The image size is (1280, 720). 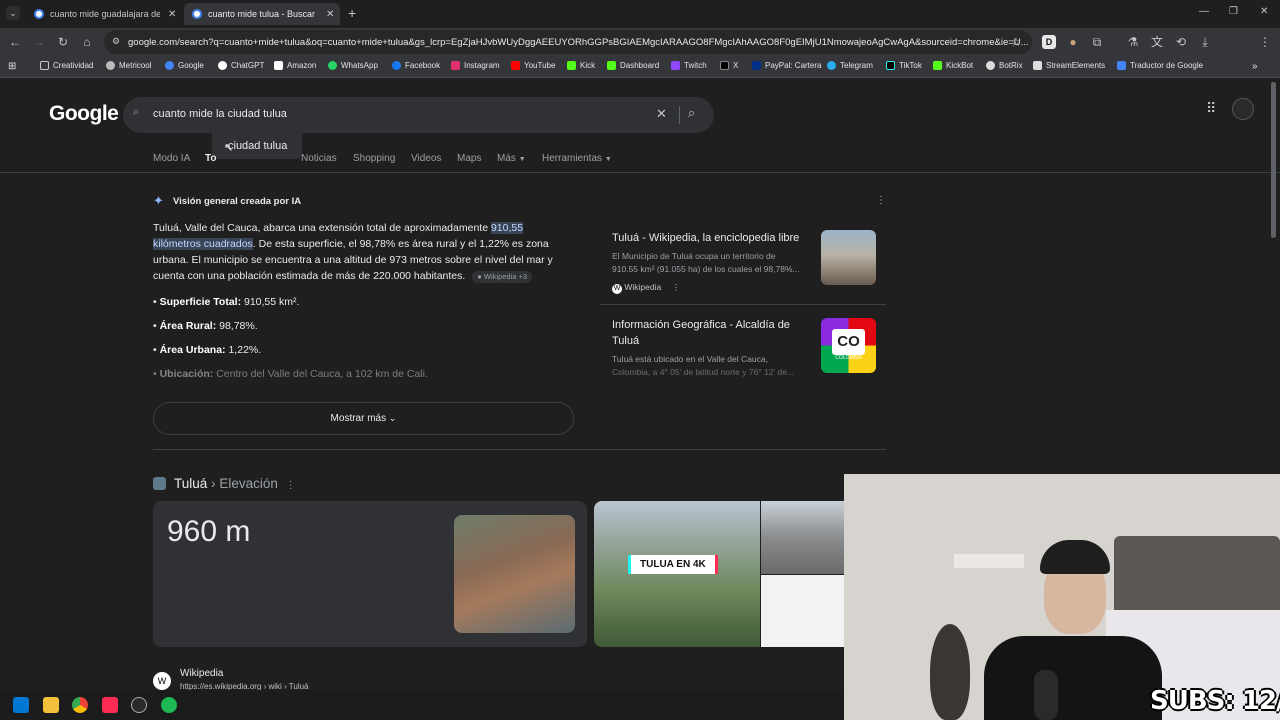 I want to click on cathedral-image, so click(x=802, y=537).